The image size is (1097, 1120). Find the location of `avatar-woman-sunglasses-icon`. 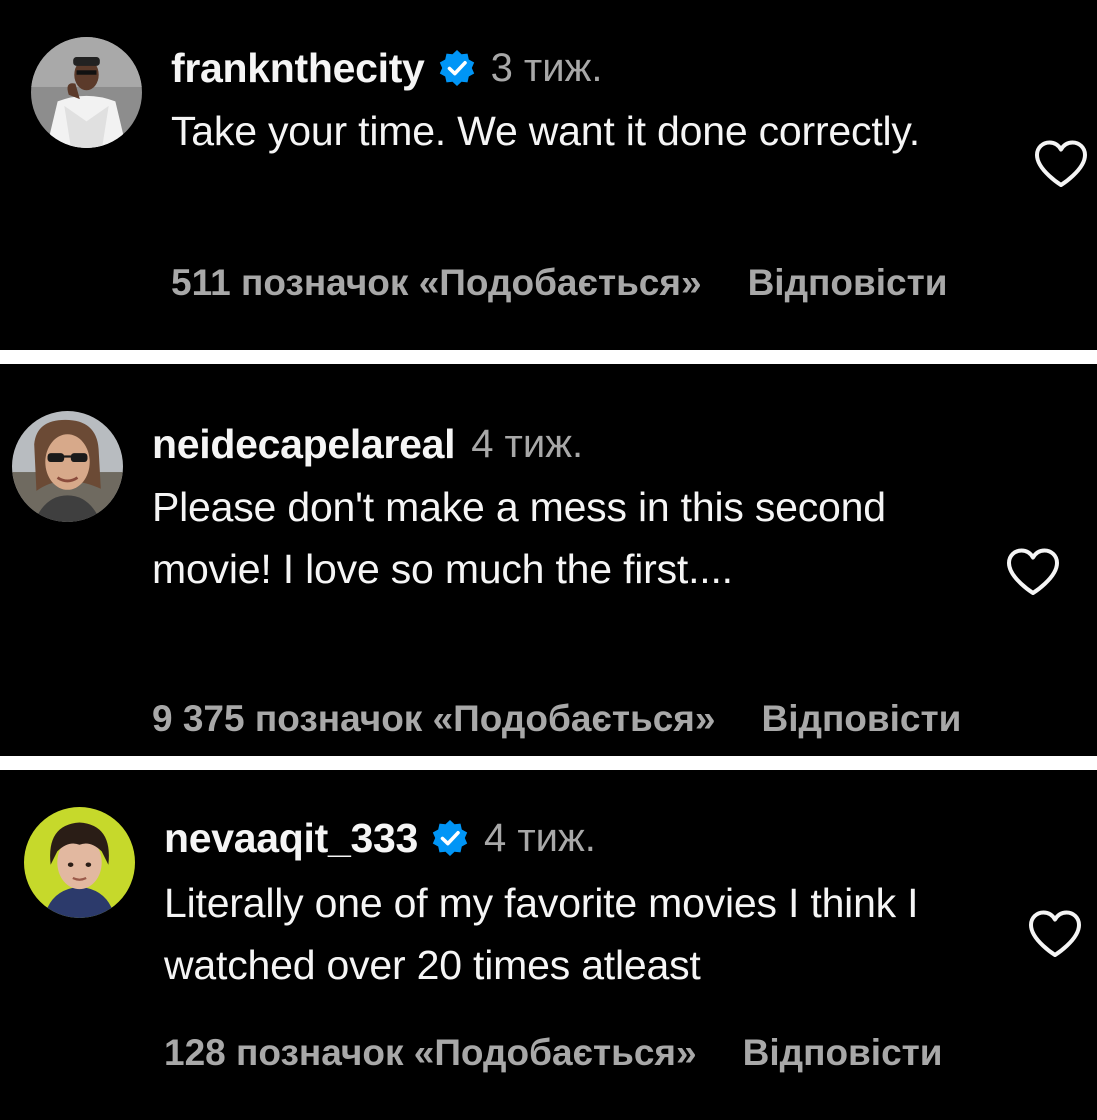

avatar-woman-sunglasses-icon is located at coordinates (67, 466).